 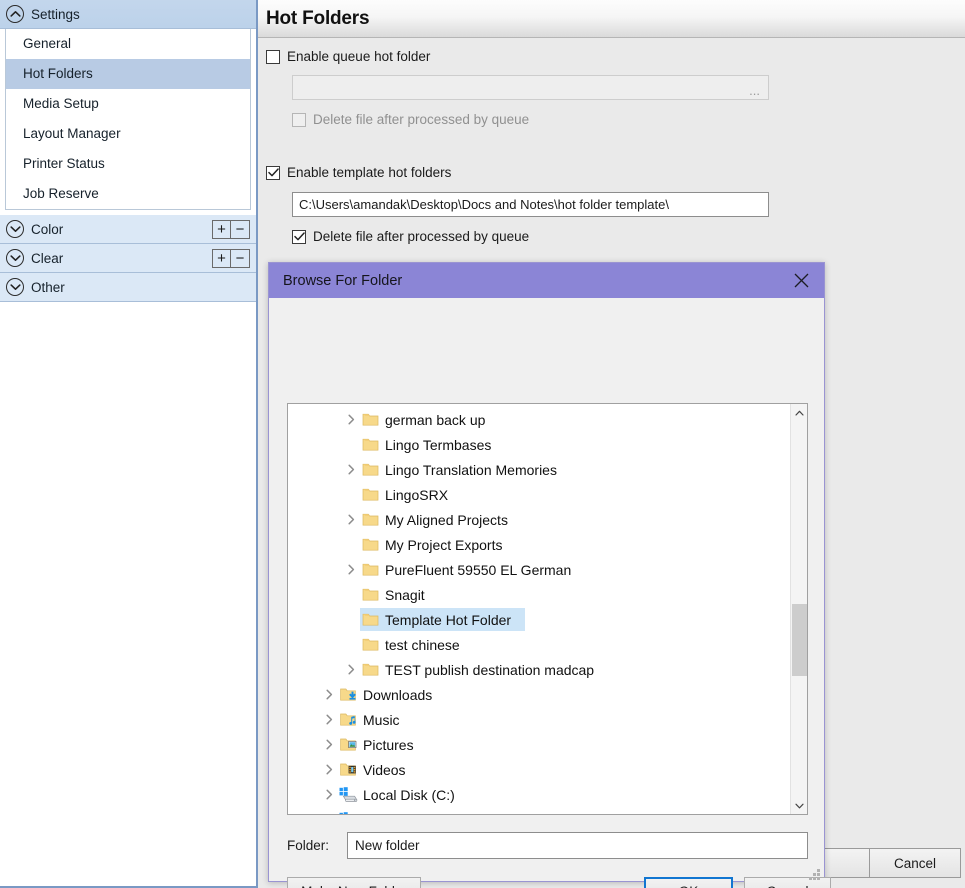 What do you see at coordinates (444, 544) in the screenshot?
I see `tree-item-label: My Project Exports` at bounding box center [444, 544].